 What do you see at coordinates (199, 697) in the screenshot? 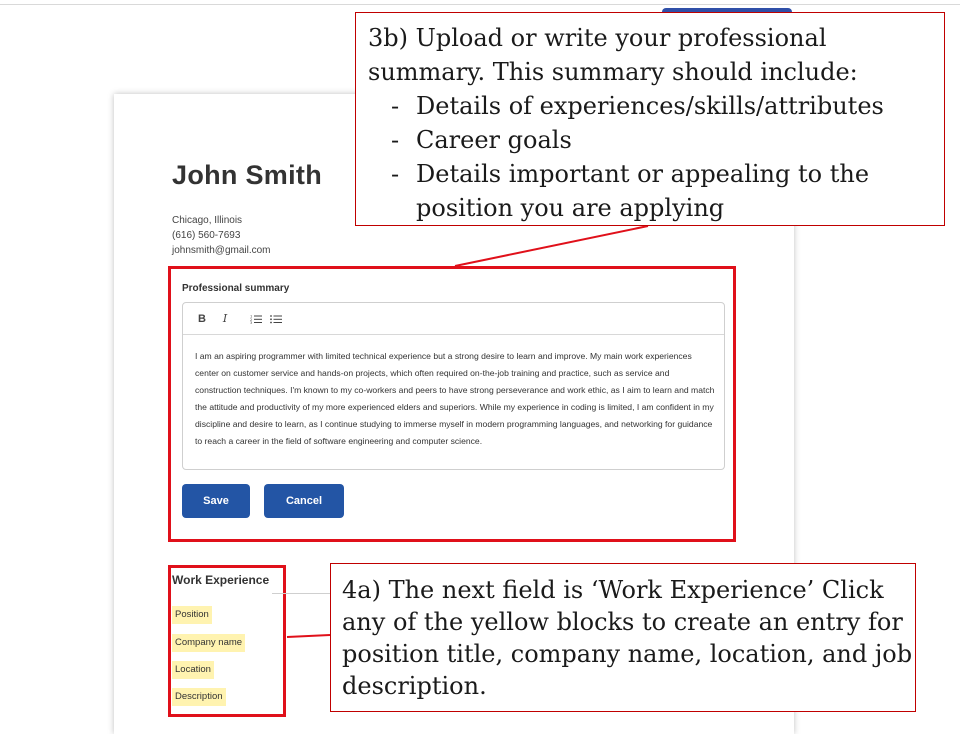
I see `description-field: Description` at bounding box center [199, 697].